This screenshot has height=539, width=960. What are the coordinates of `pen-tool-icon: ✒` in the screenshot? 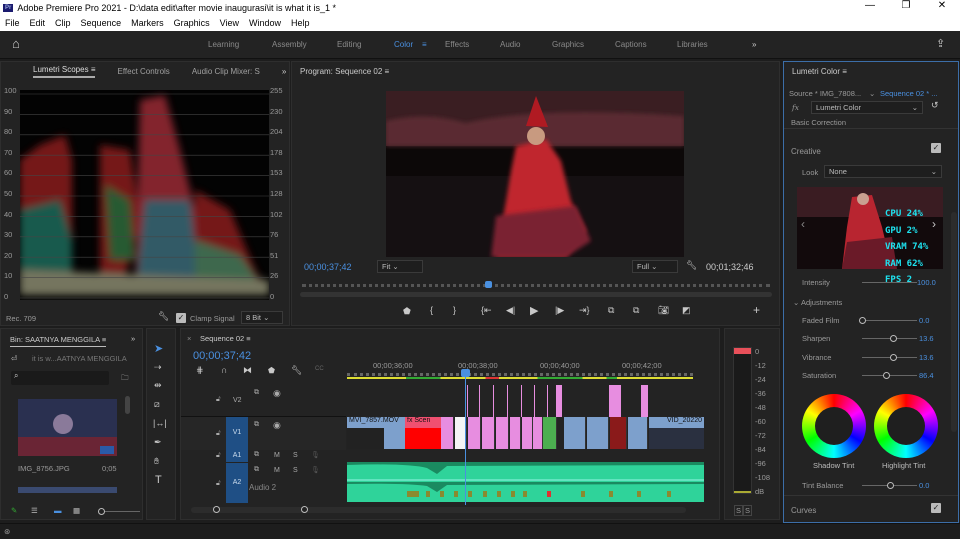 It's located at (158, 442).